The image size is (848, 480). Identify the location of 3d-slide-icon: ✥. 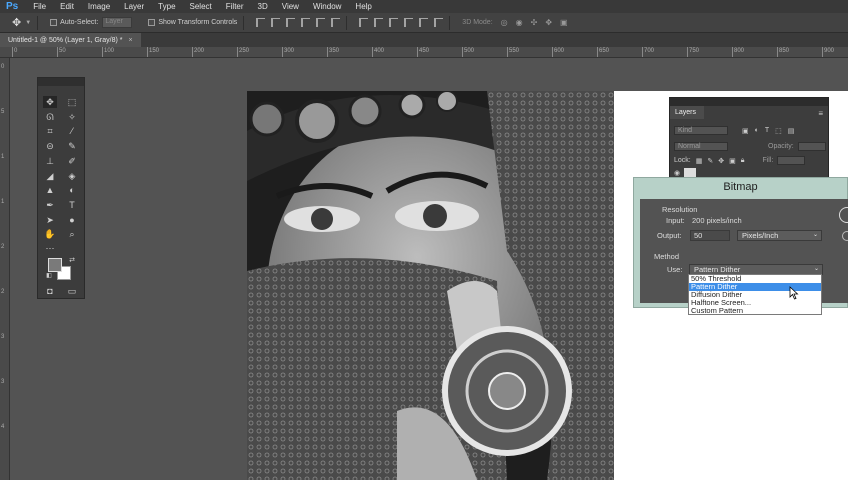
(548, 22).